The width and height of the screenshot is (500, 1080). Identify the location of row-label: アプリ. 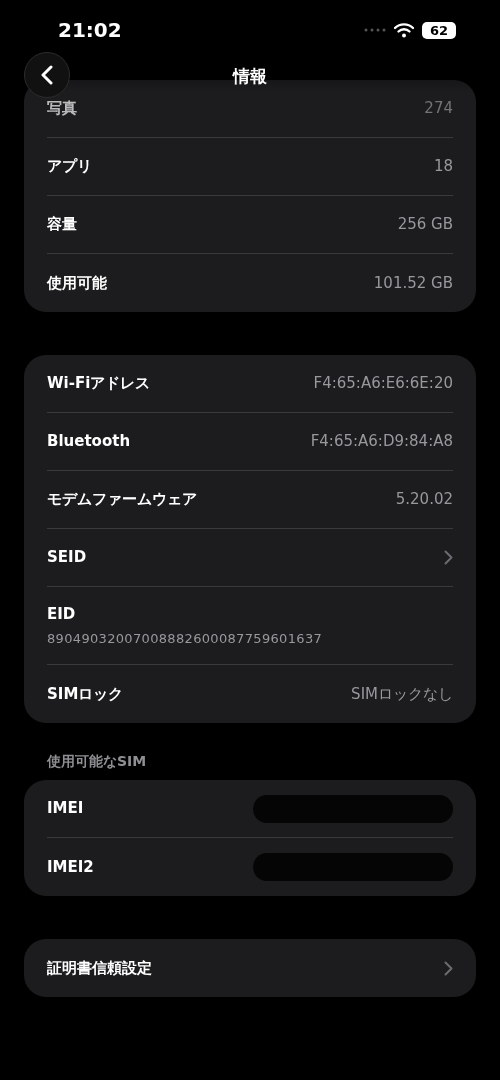
(69, 167).